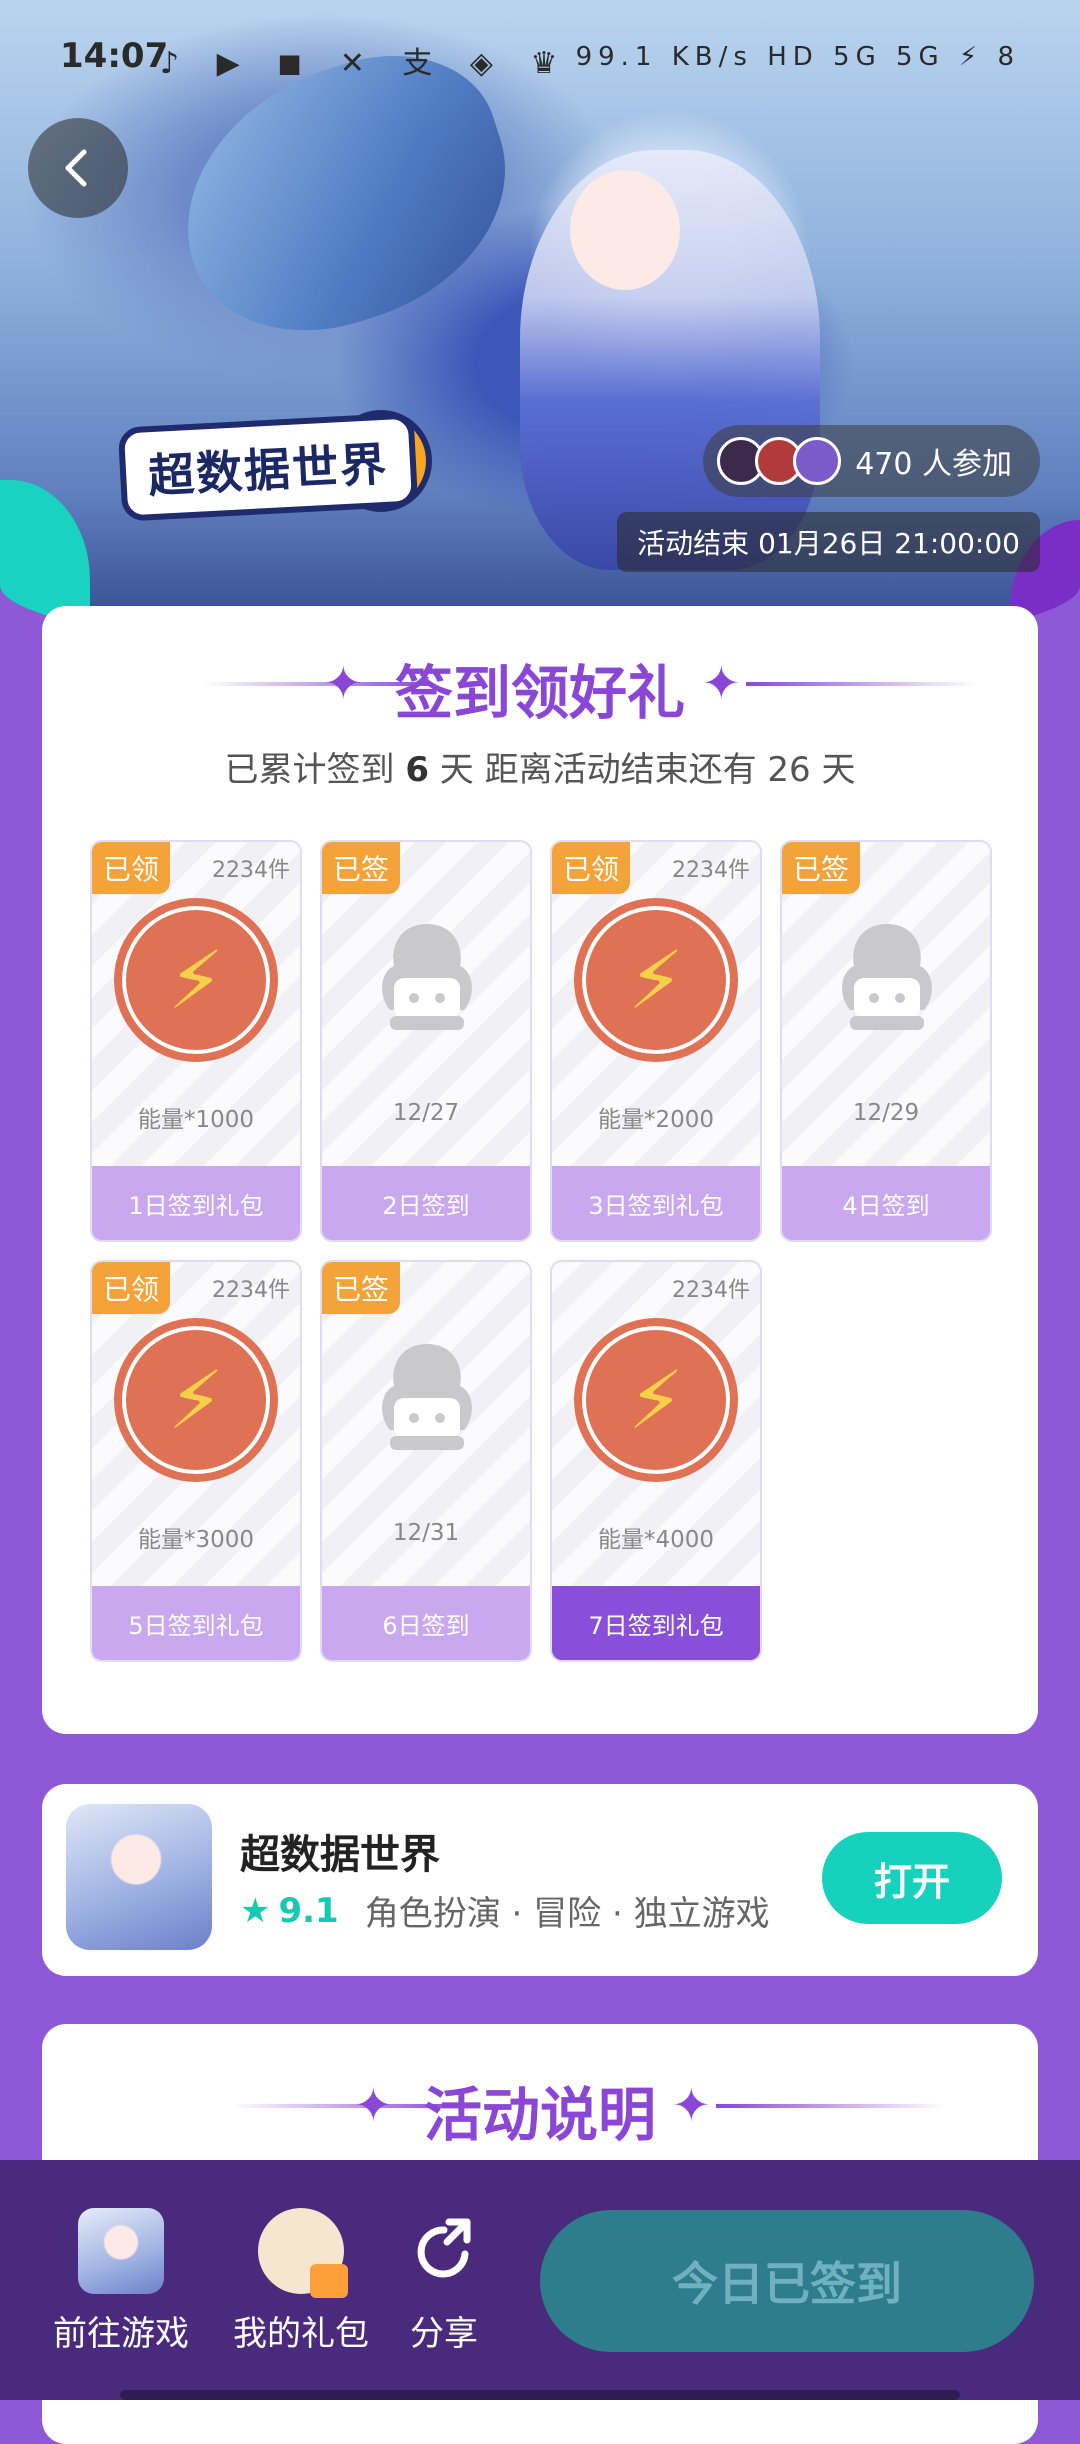  Describe the element at coordinates (196, 1540) in the screenshot. I see `reward-description: 能量*3000` at that location.